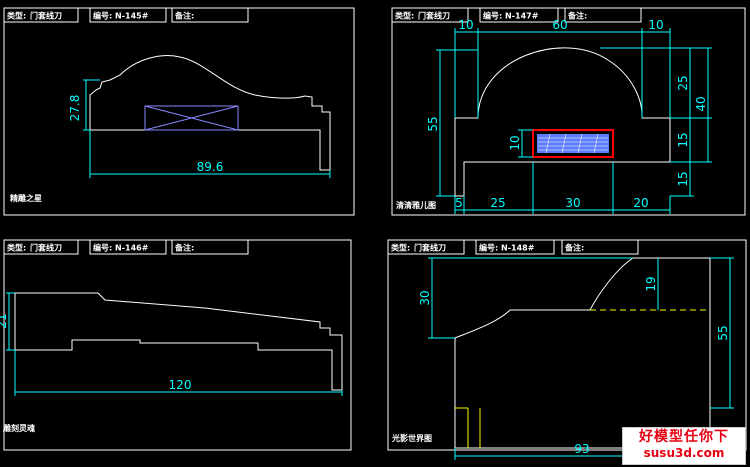  What do you see at coordinates (488, 248) in the screenshot?
I see `panel-4-number-label: 编号:` at bounding box center [488, 248].